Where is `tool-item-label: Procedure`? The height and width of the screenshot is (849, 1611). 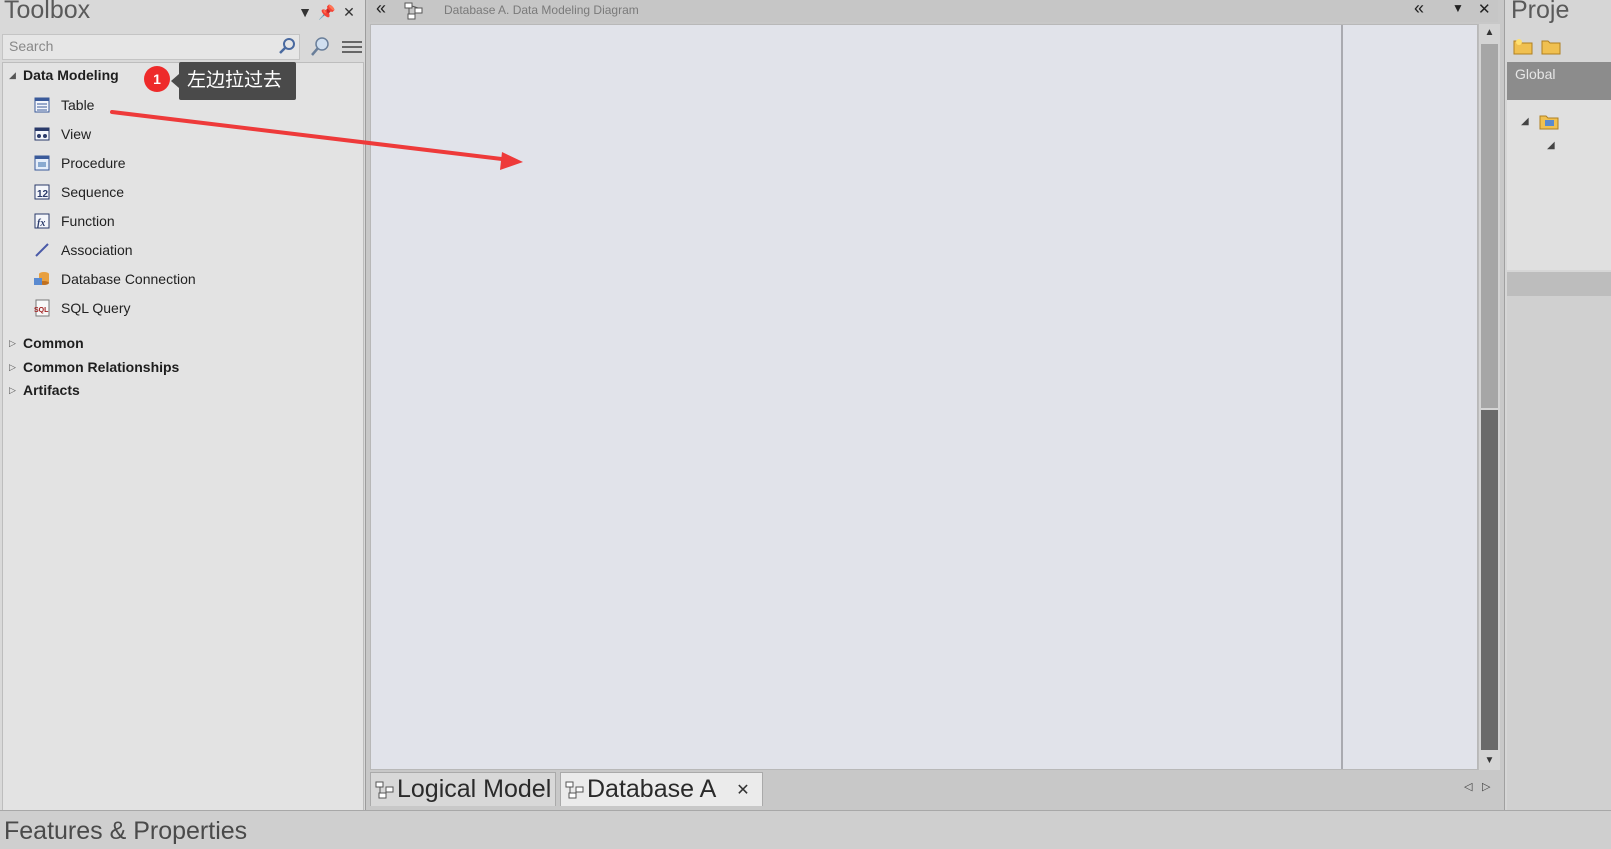 tool-item-label: Procedure is located at coordinates (93, 163).